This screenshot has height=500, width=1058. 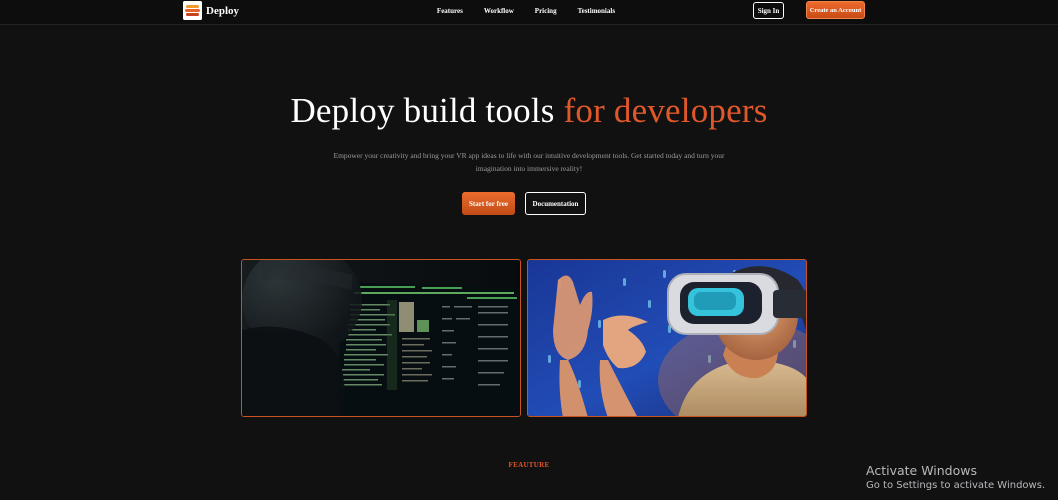 I want to click on nav-link-features: Features, so click(x=450, y=11).